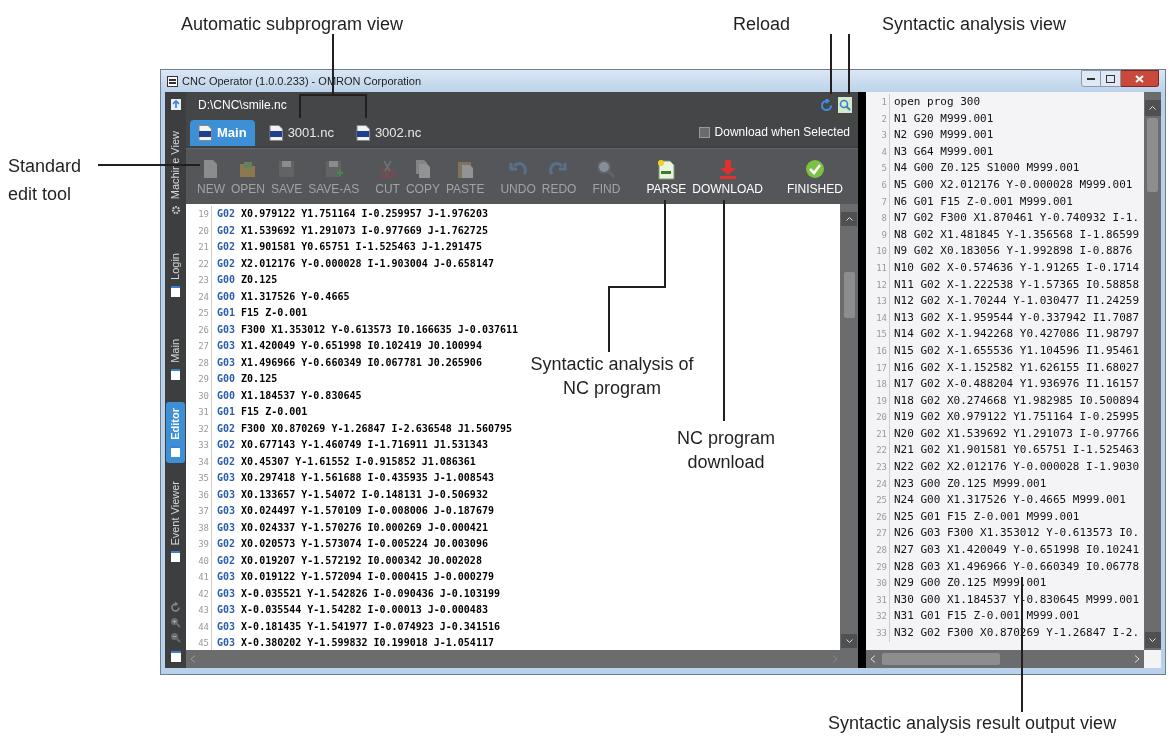 This screenshot has width=1171, height=738. I want to click on line-number: 21, so click(199, 247).